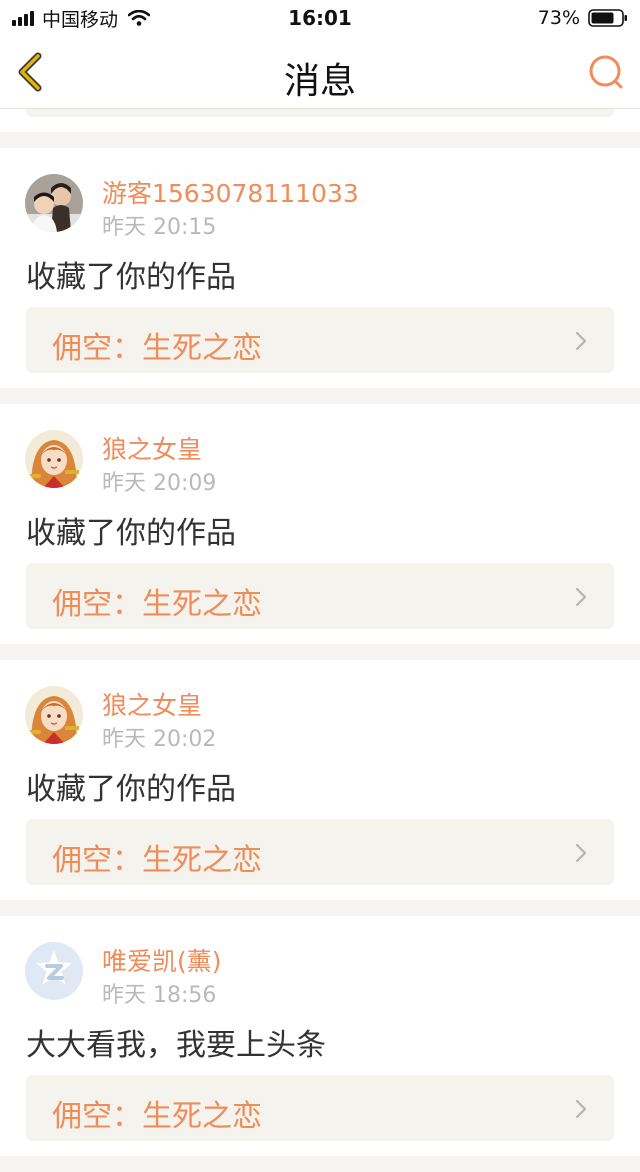 The width and height of the screenshot is (640, 1172). What do you see at coordinates (320, 120) in the screenshot?
I see `previous-card-stub` at bounding box center [320, 120].